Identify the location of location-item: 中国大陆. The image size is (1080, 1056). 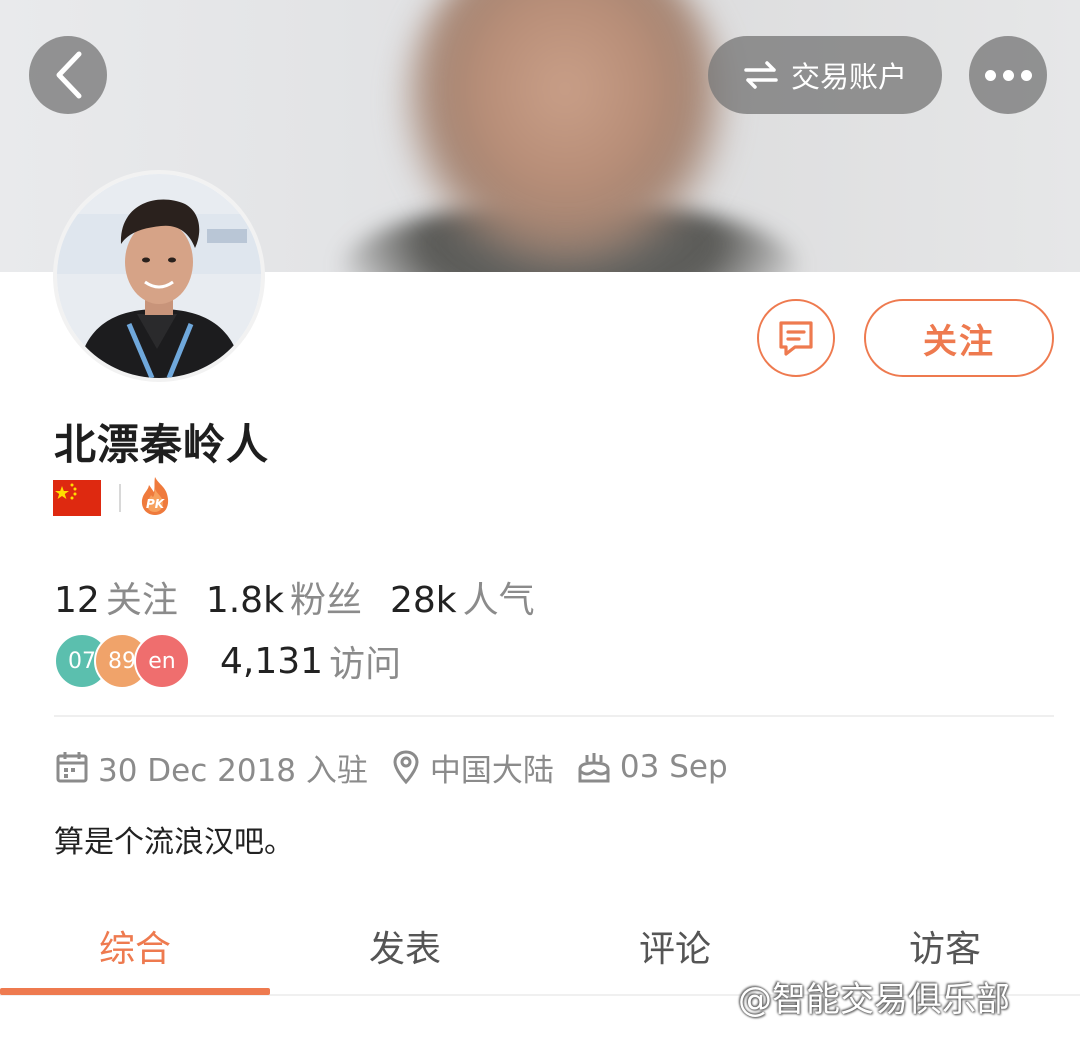
(472, 767).